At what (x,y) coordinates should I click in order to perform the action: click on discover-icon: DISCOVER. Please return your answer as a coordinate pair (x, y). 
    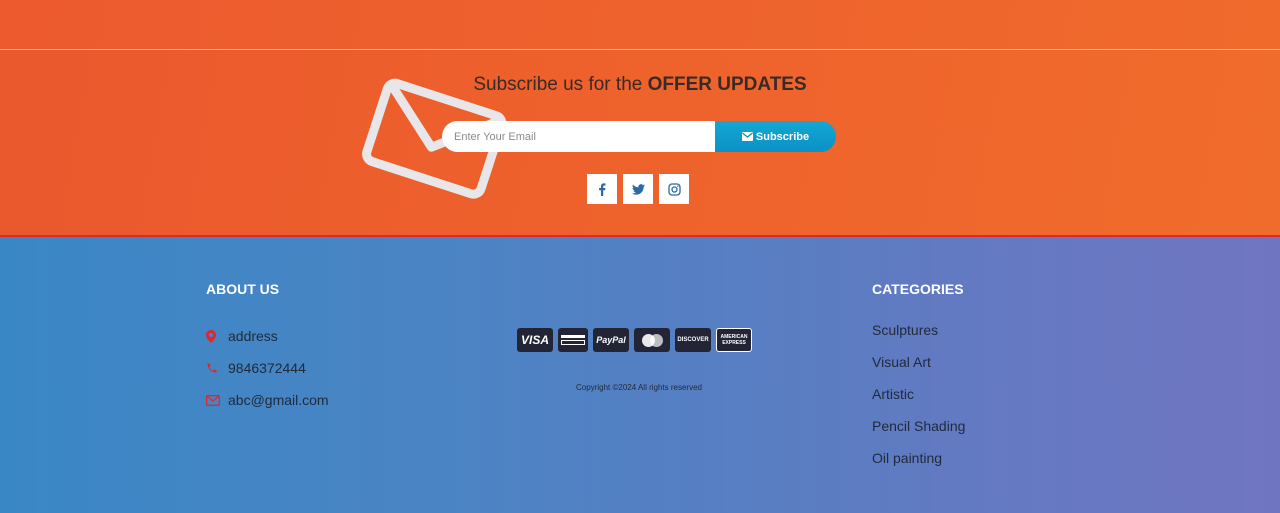
    Looking at the image, I should click on (693, 340).